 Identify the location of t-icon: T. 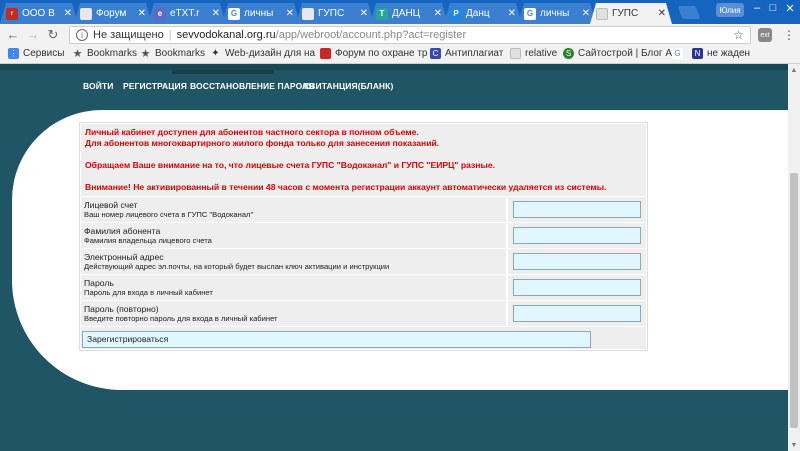
(382, 14).